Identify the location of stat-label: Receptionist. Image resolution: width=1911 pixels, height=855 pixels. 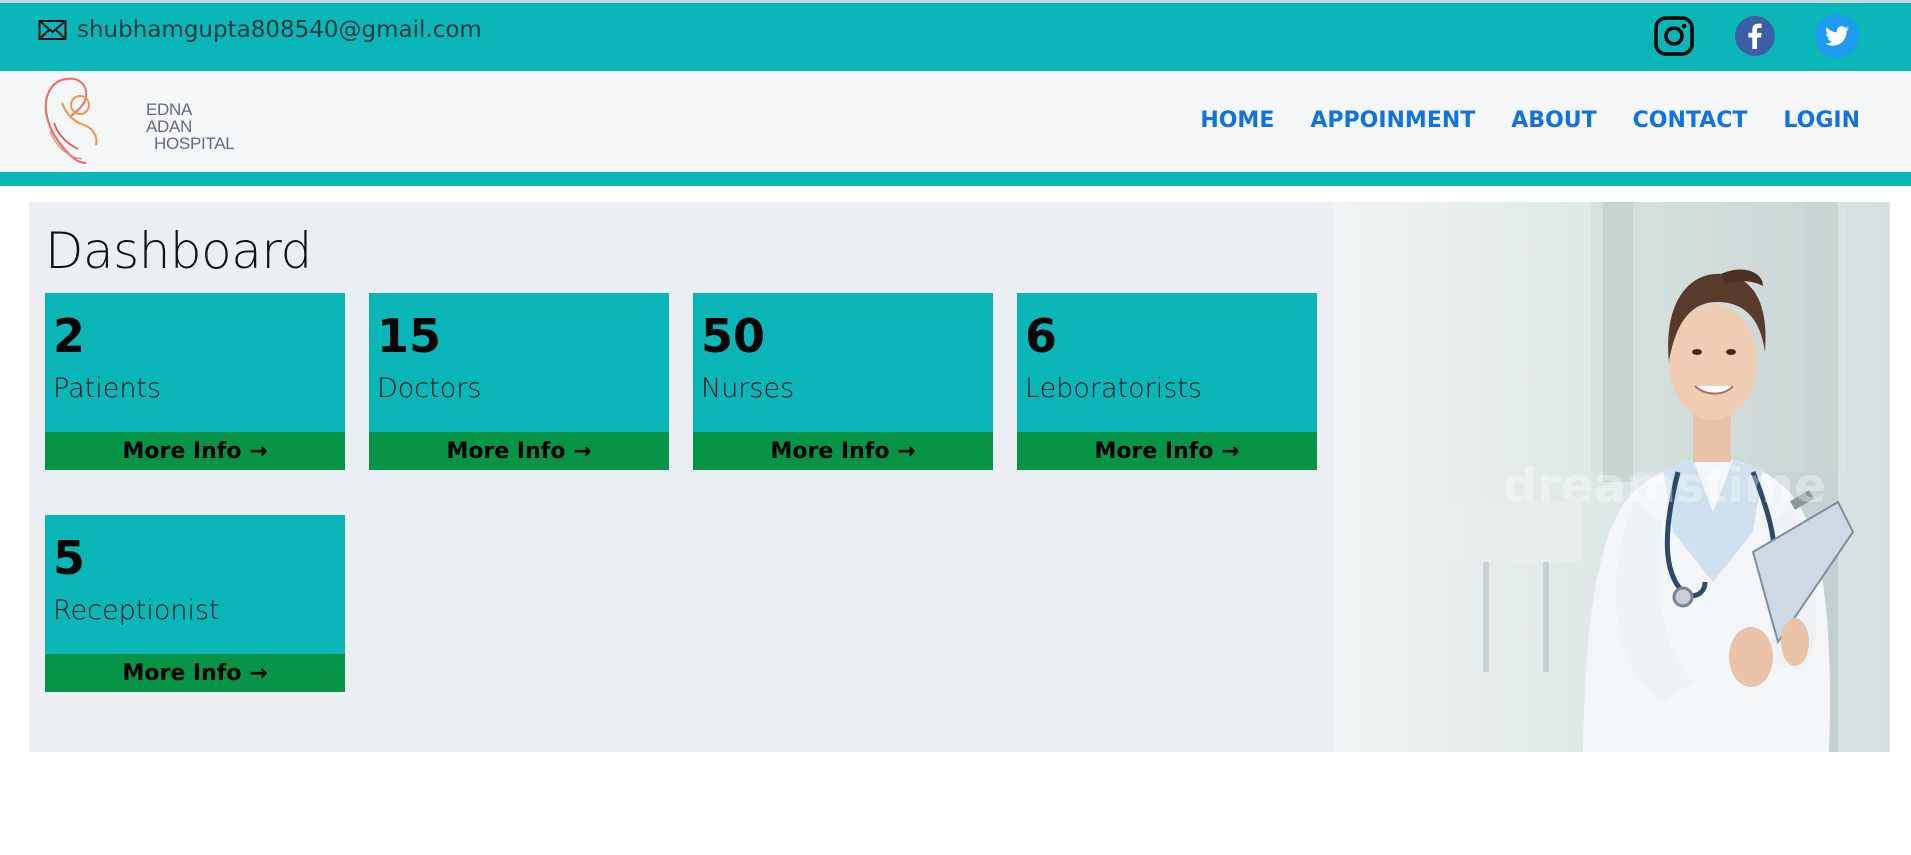
(136, 610).